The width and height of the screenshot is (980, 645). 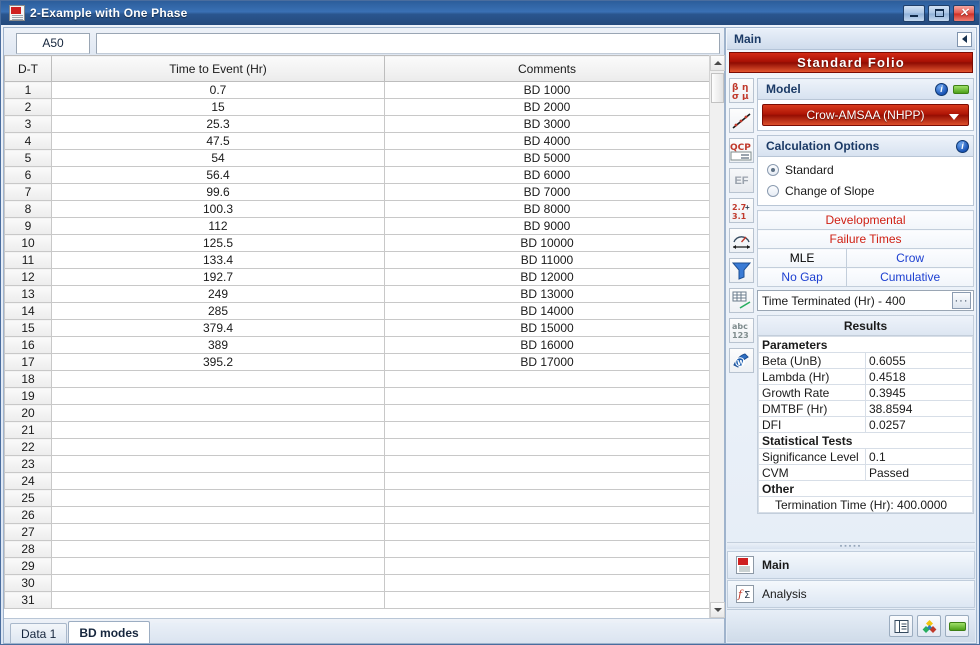 What do you see at coordinates (964, 13) in the screenshot?
I see `close-button: ✕` at bounding box center [964, 13].